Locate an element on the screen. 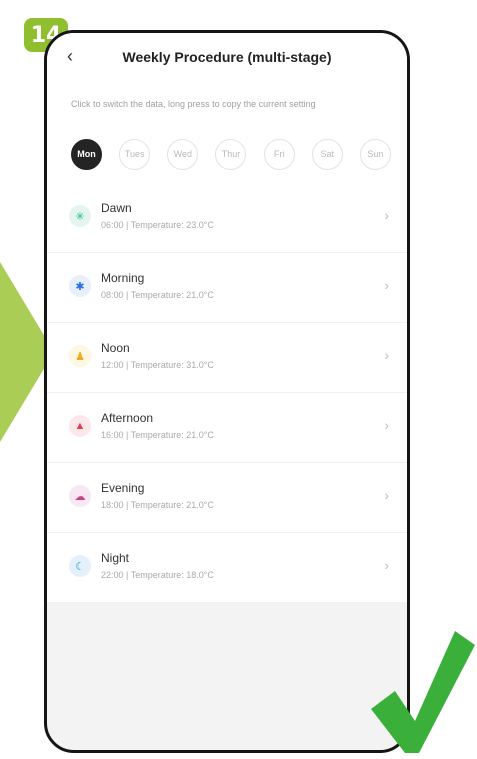  stage-name: Noon is located at coordinates (115, 348).